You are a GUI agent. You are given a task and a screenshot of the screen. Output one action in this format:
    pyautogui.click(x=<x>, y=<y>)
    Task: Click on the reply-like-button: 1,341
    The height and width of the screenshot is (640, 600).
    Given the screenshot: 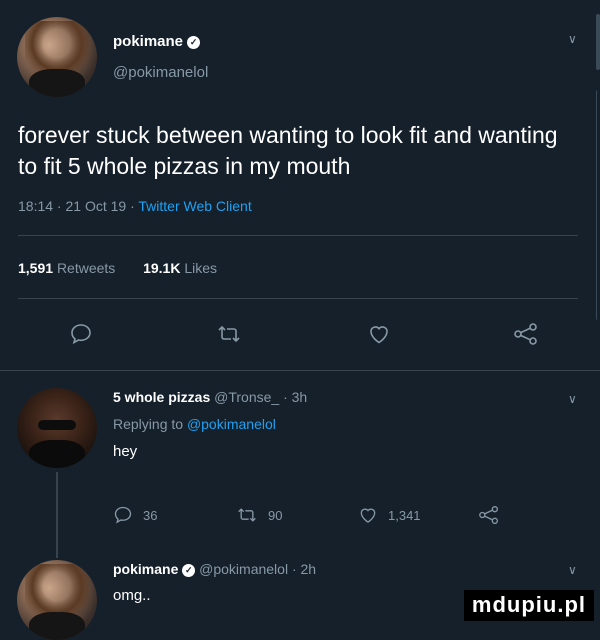 What is the action you would take?
    pyautogui.click(x=389, y=515)
    